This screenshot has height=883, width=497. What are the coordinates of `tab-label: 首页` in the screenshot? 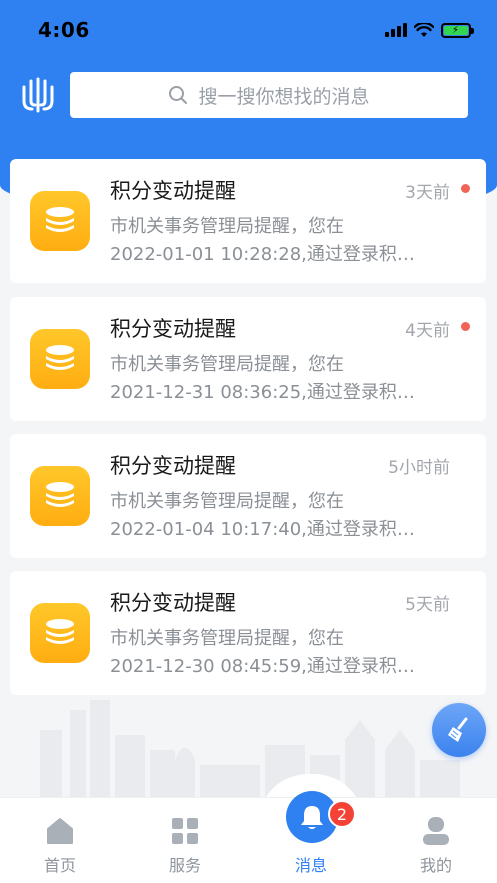 It's located at (59, 865).